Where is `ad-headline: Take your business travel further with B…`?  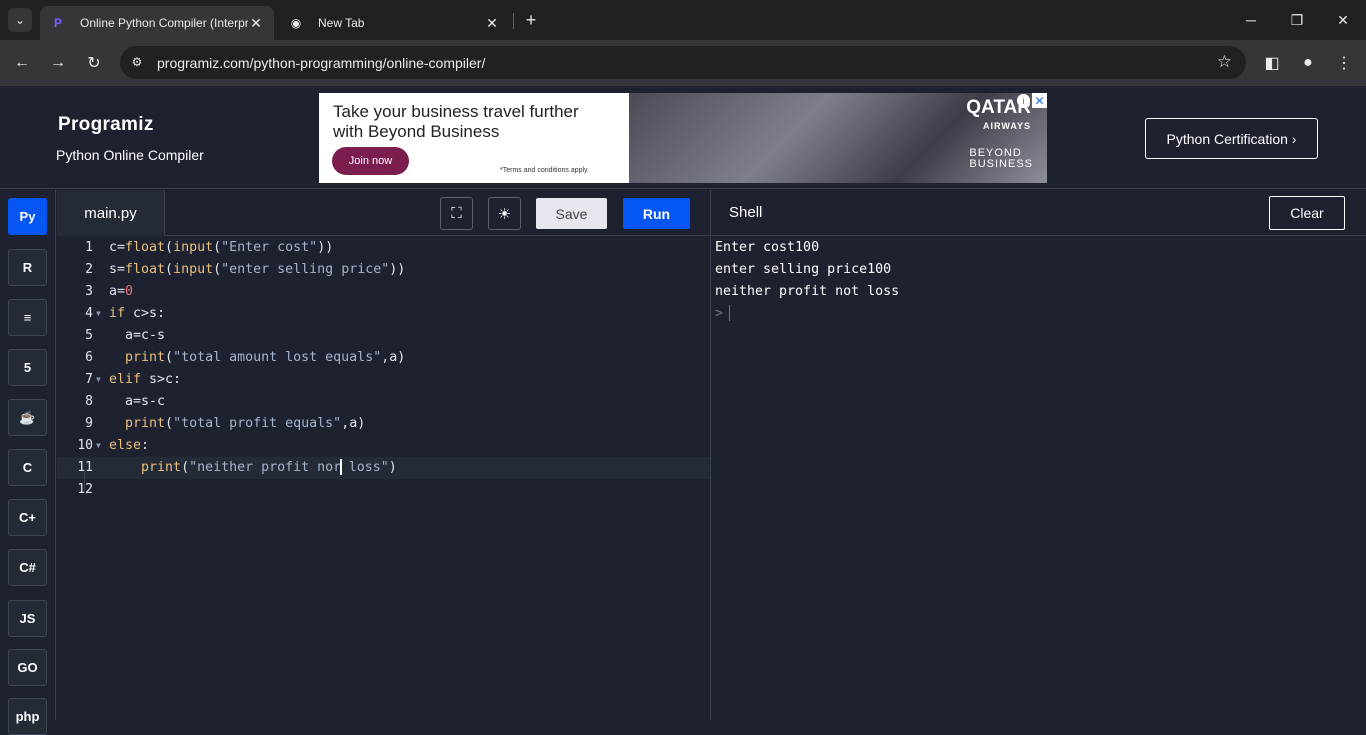
ad-headline: Take your business travel further with B… is located at coordinates (456, 122).